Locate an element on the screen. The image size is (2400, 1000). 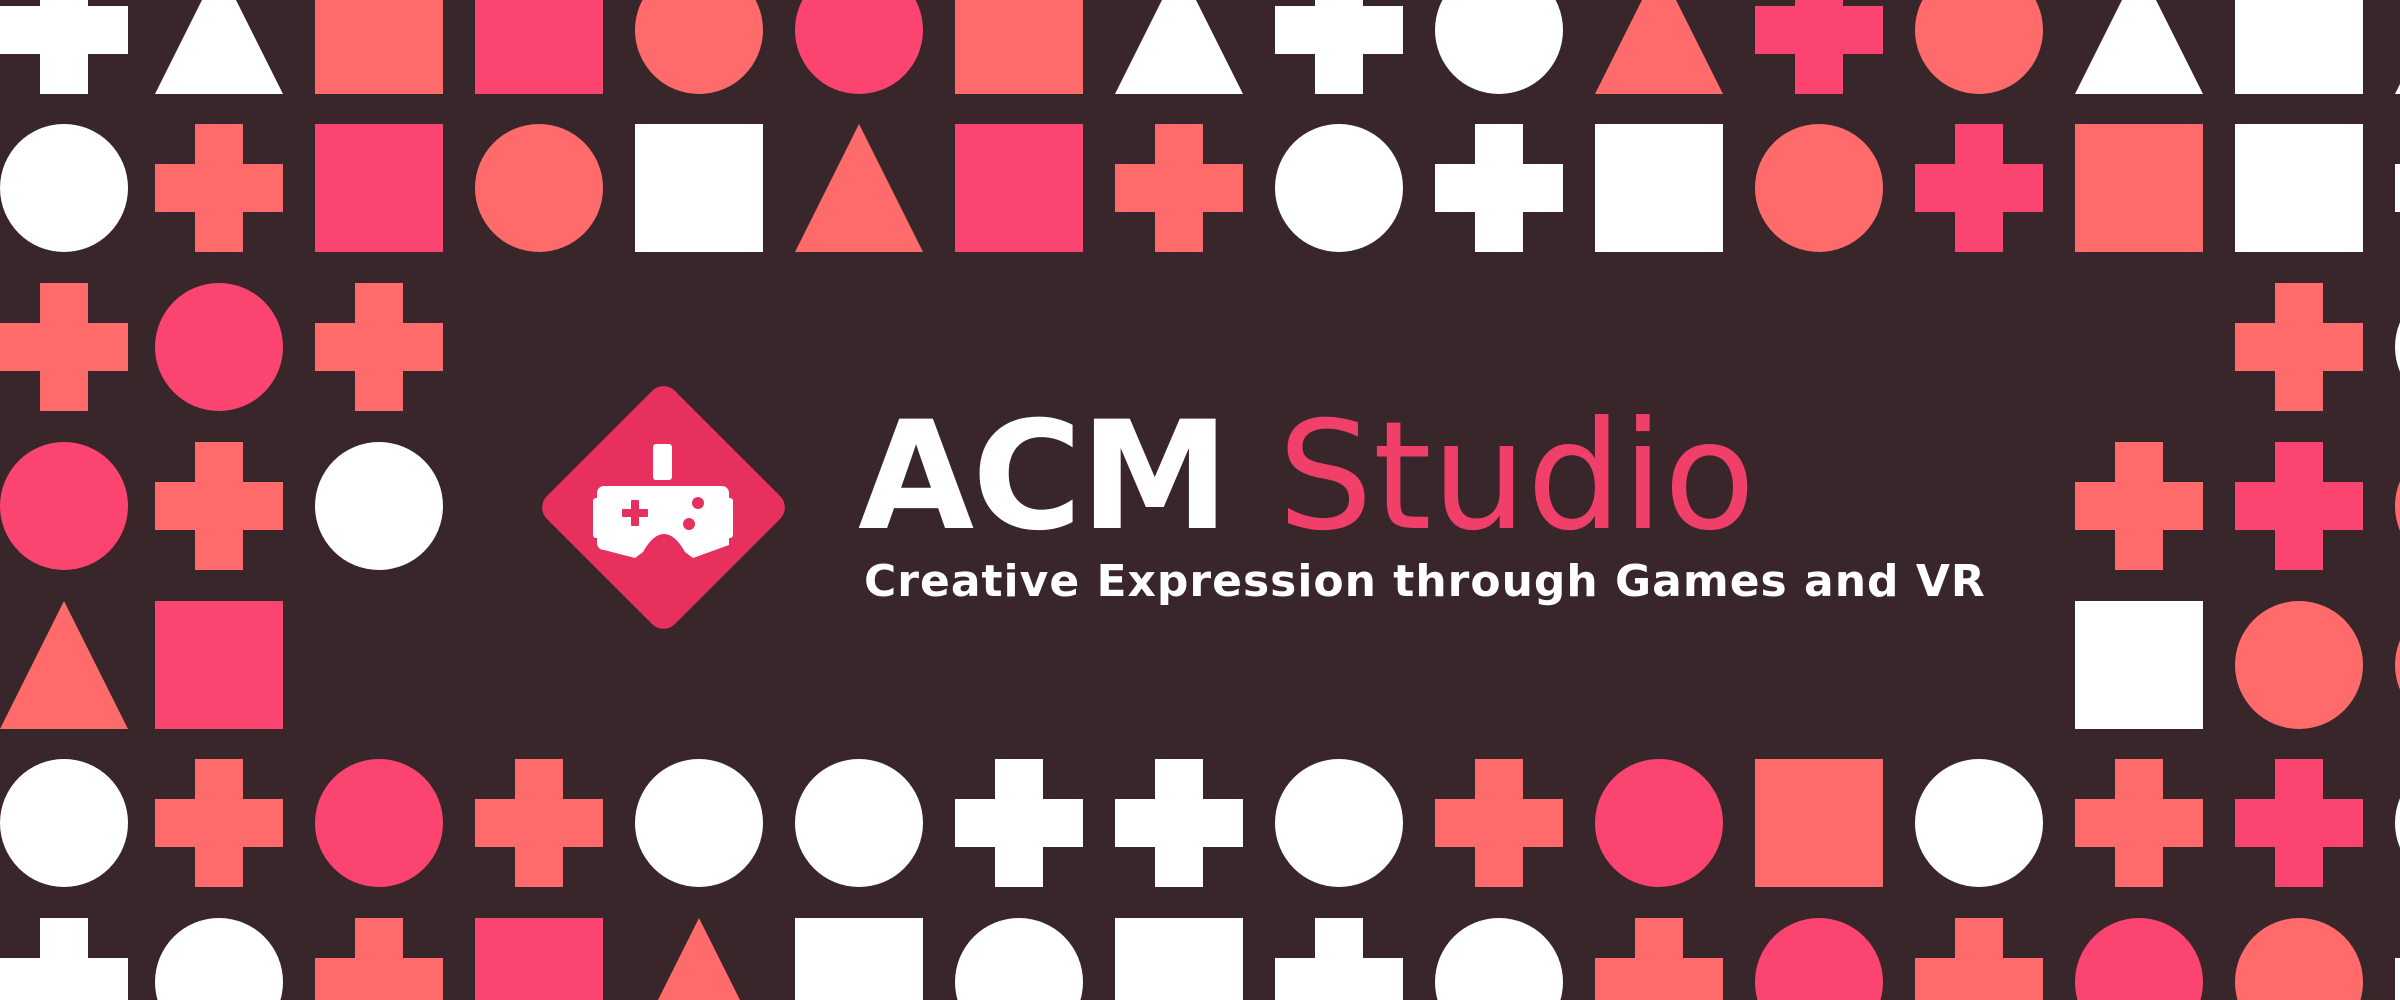
logo-badge is located at coordinates (663, 507).